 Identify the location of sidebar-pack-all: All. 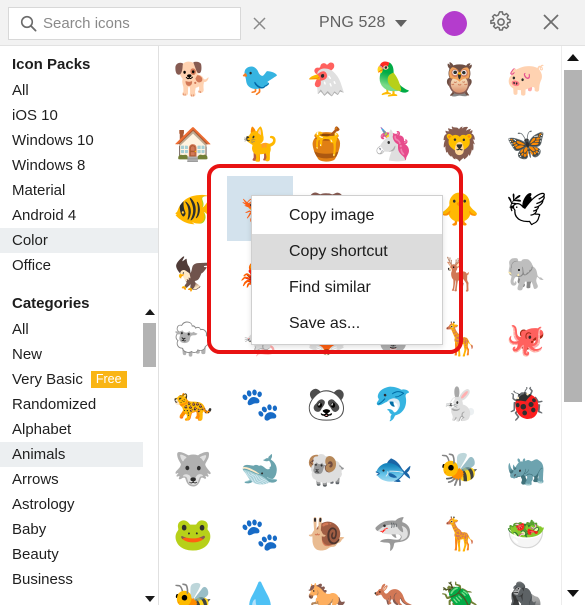
(79, 90).